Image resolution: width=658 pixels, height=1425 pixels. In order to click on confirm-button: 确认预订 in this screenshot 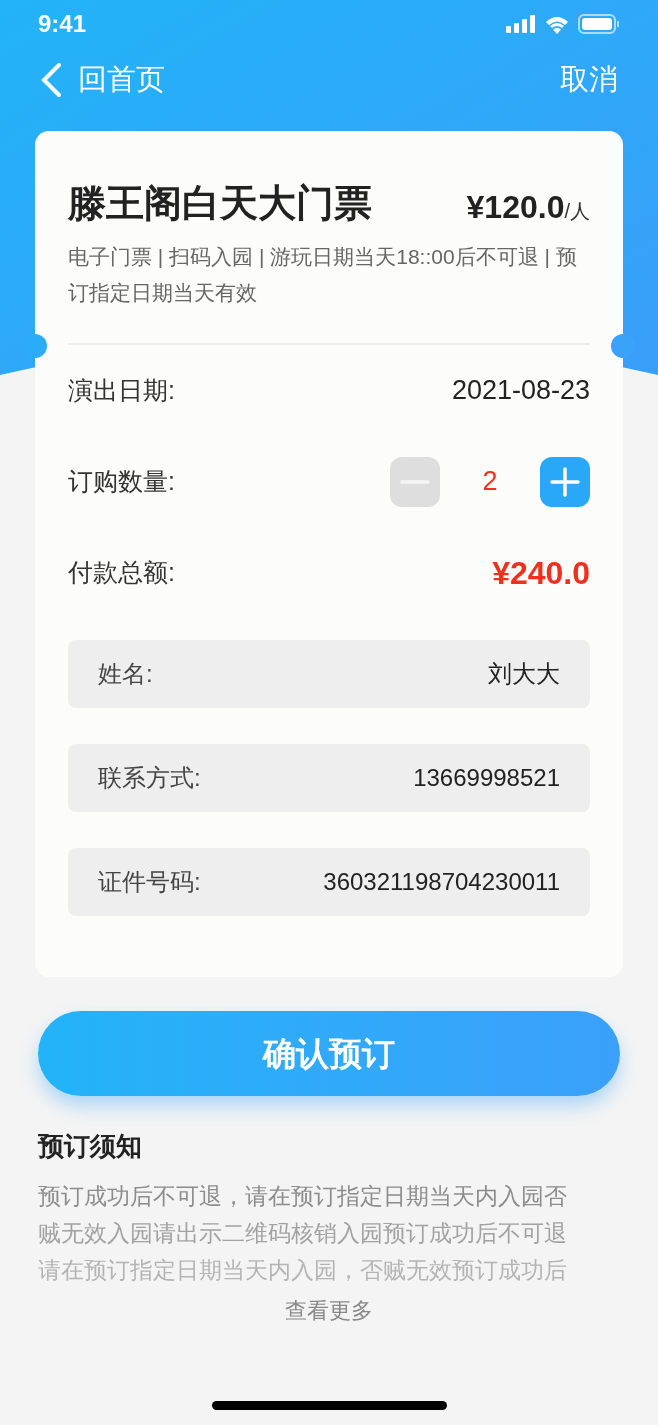, I will do `click(329, 1053)`.